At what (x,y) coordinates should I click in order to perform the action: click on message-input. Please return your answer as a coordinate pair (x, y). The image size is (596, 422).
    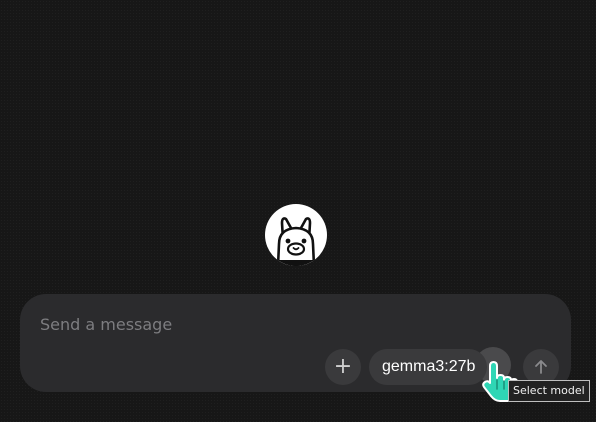
    Looking at the image, I should click on (290, 324).